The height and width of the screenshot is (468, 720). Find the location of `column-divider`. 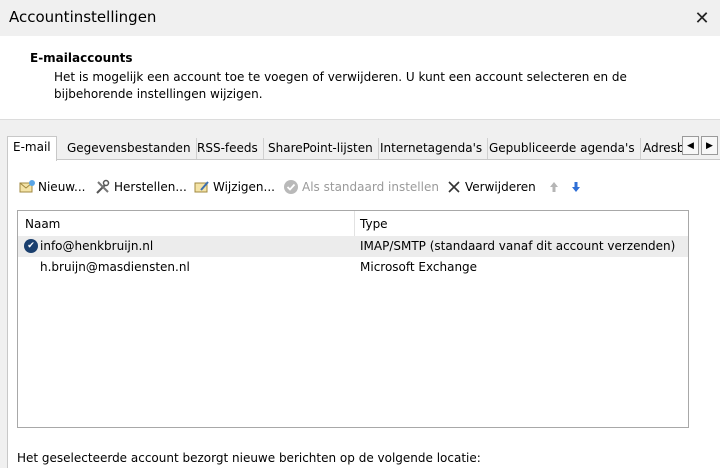

column-divider is located at coordinates (354, 223).